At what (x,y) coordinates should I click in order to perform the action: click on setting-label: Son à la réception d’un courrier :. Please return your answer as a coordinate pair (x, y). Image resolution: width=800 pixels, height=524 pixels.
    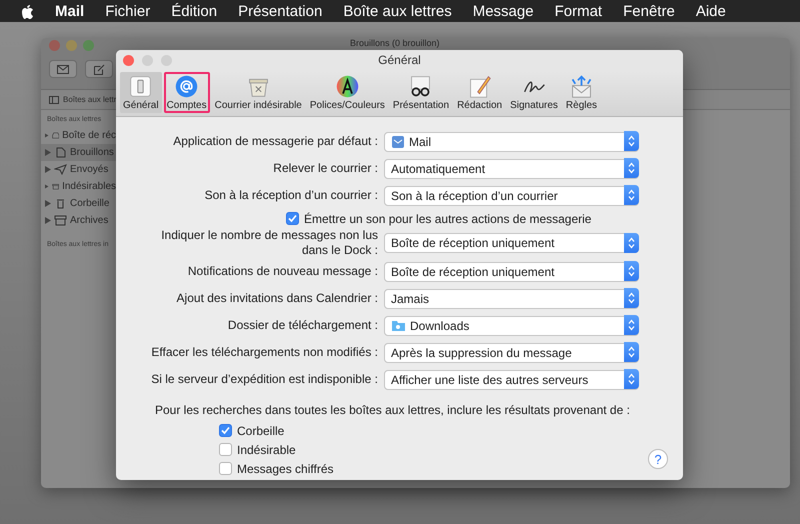
    Looking at the image, I should click on (291, 195).